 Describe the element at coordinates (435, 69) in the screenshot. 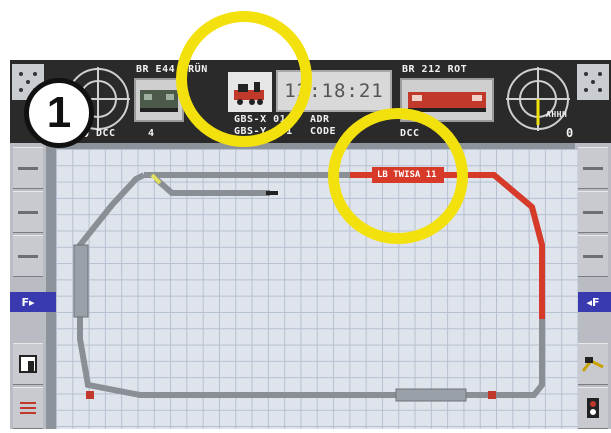

I see `right-loco-name: BR 212 ROT` at that location.